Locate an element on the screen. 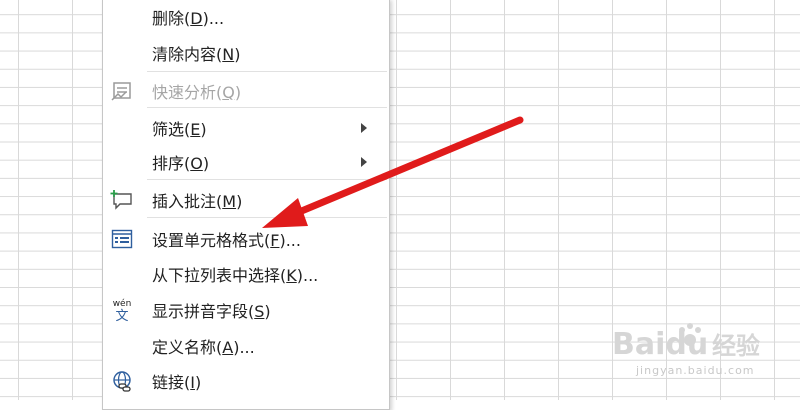 This screenshot has width=800, height=410. svg-text: wén is located at coordinates (122, 303).